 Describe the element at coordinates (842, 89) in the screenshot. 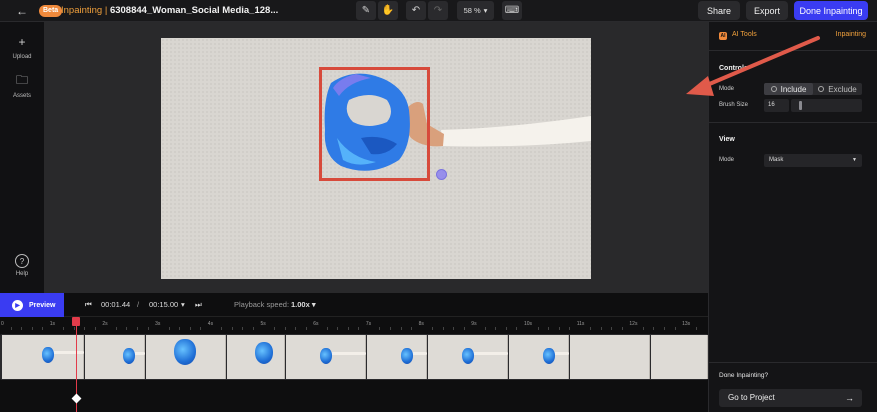

I see `mode-option-label: Exclude` at that location.